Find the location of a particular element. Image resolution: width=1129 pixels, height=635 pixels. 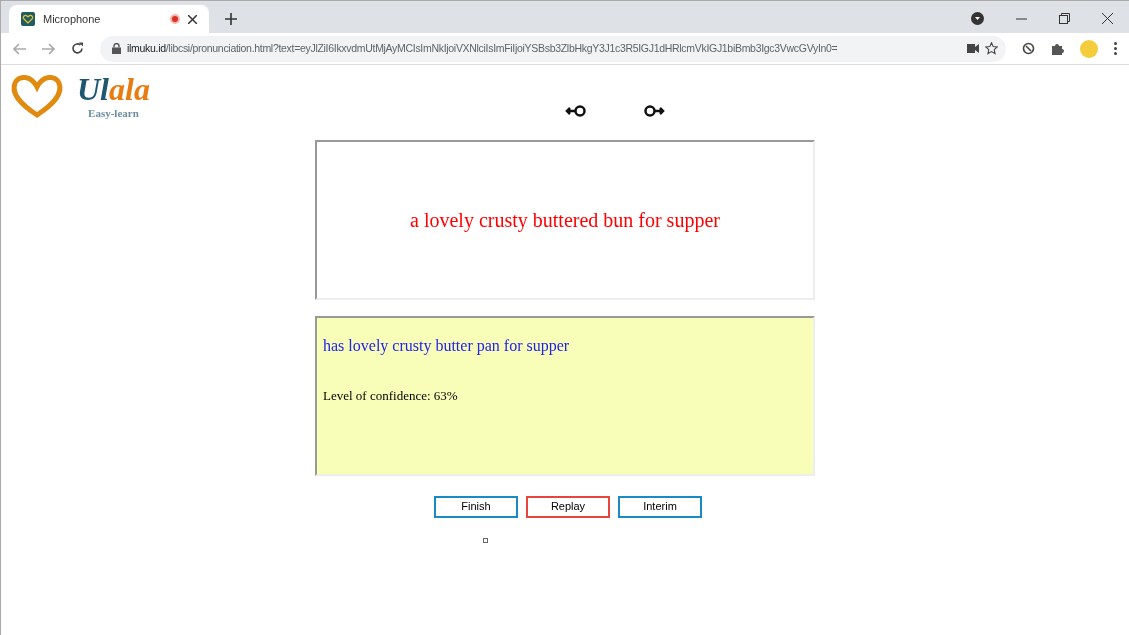

close-tab-icon is located at coordinates (192, 19).